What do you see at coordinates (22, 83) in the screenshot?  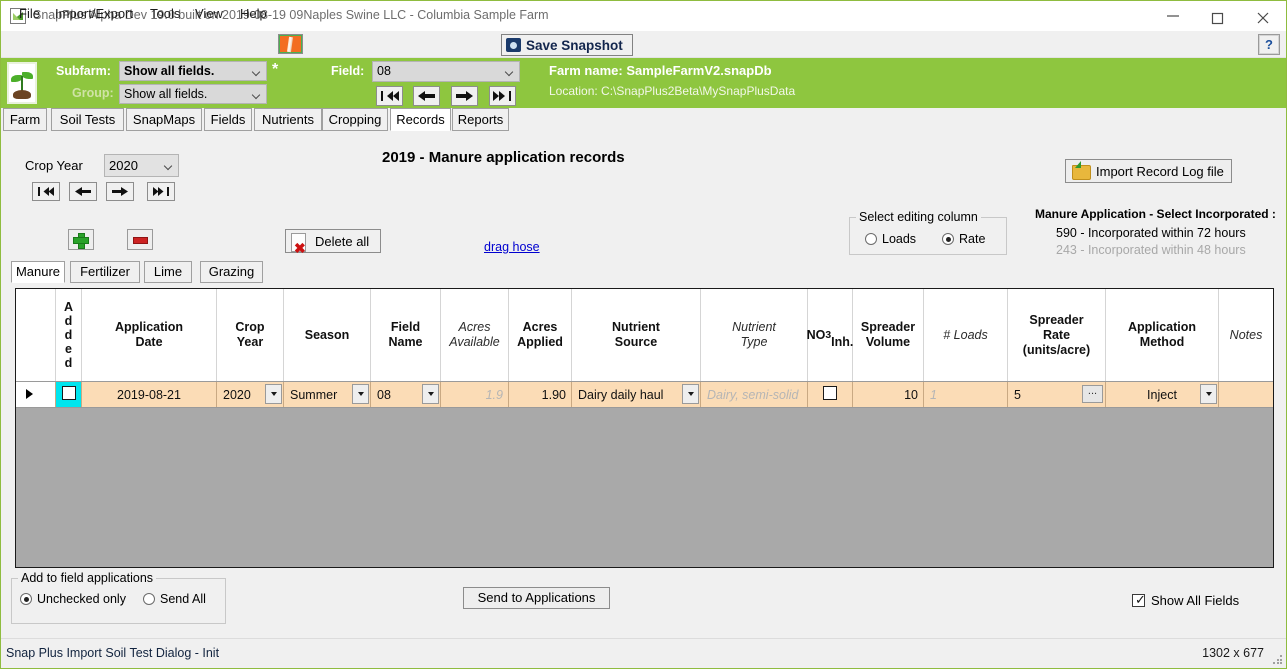 I see `seedling-logo-icon` at bounding box center [22, 83].